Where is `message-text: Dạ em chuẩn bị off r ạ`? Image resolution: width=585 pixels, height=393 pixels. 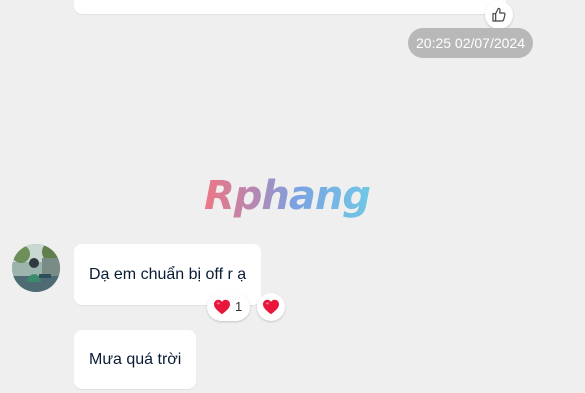
message-text: Dạ em chuẩn bị off r ạ is located at coordinates (168, 274).